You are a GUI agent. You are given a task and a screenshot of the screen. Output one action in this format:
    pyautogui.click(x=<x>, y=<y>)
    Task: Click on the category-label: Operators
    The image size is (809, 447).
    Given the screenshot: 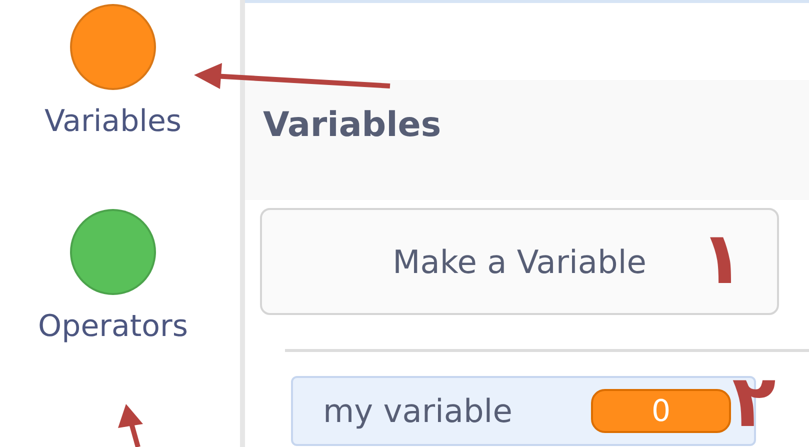 What is the action you would take?
    pyautogui.click(x=113, y=326)
    